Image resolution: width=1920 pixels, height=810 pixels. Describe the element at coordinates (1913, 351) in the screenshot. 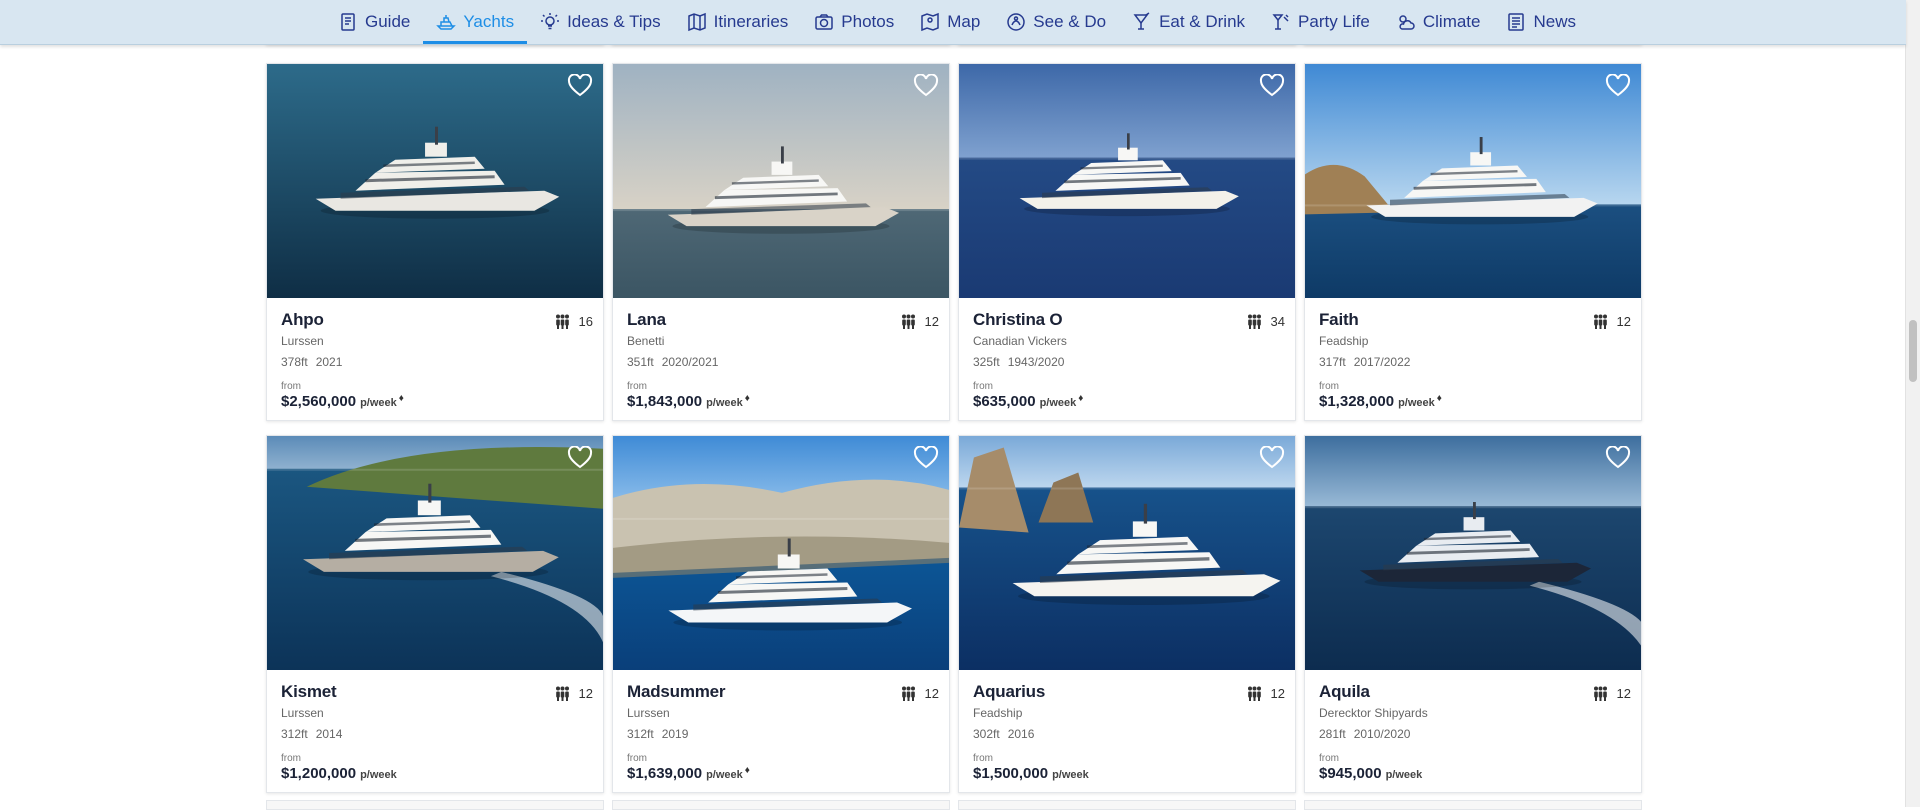

I see `scrollbar-thumb` at that location.